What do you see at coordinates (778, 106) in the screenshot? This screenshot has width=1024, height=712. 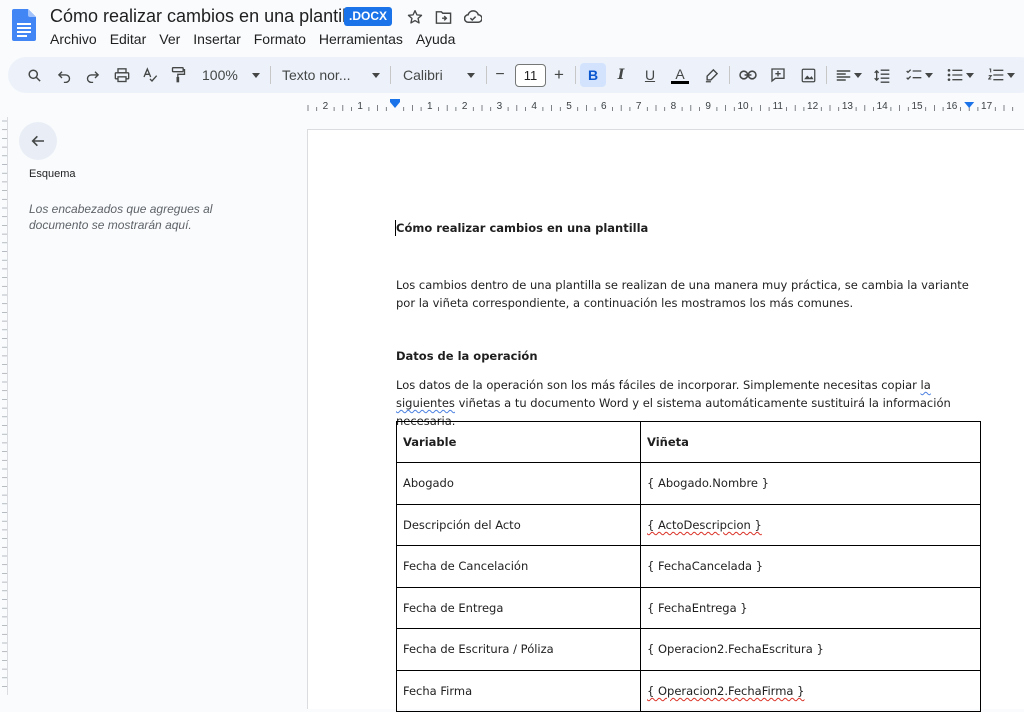 I see `ruler-label: 11` at bounding box center [778, 106].